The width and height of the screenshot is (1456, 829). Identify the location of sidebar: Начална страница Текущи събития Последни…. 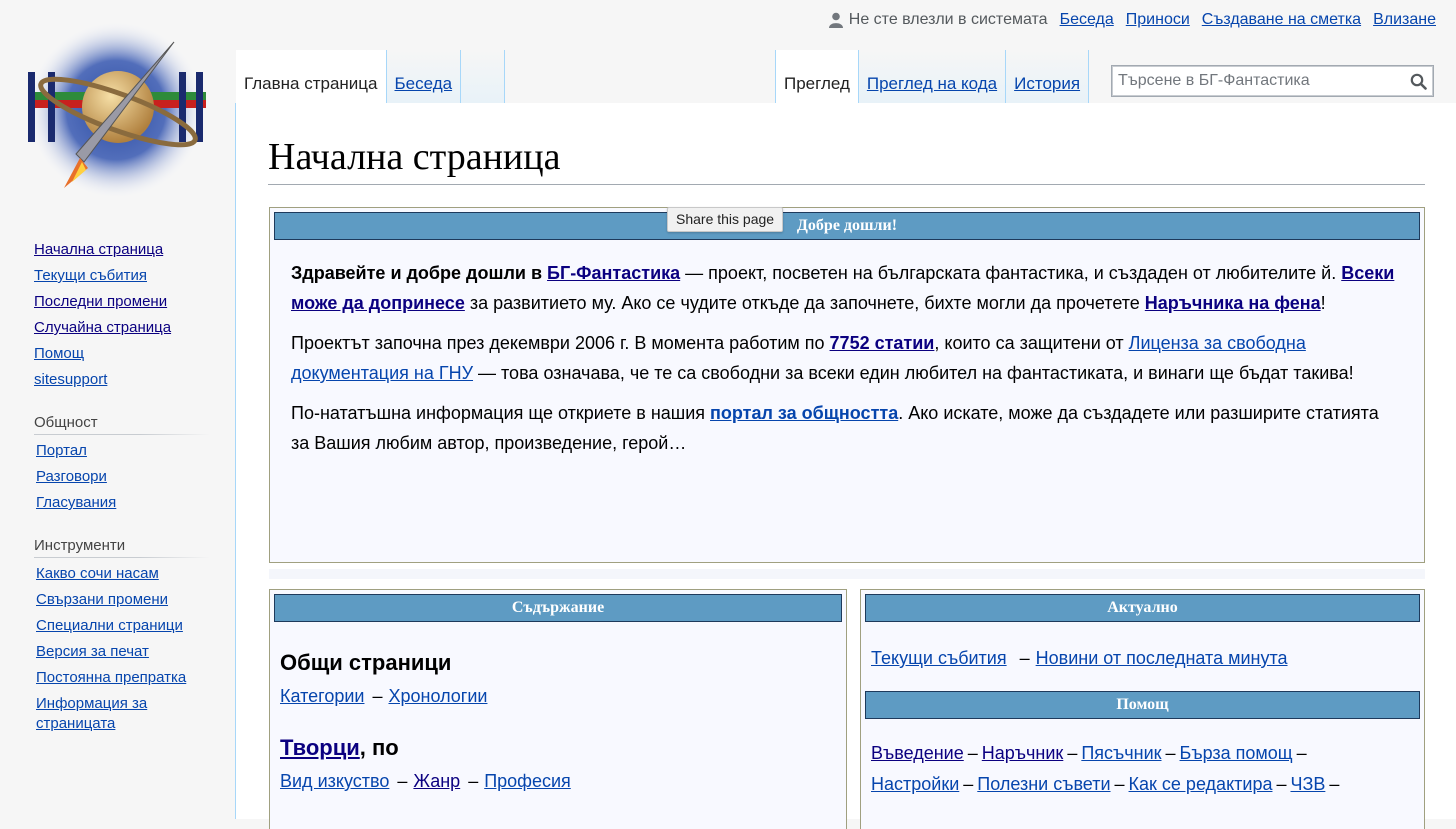
(115, 490).